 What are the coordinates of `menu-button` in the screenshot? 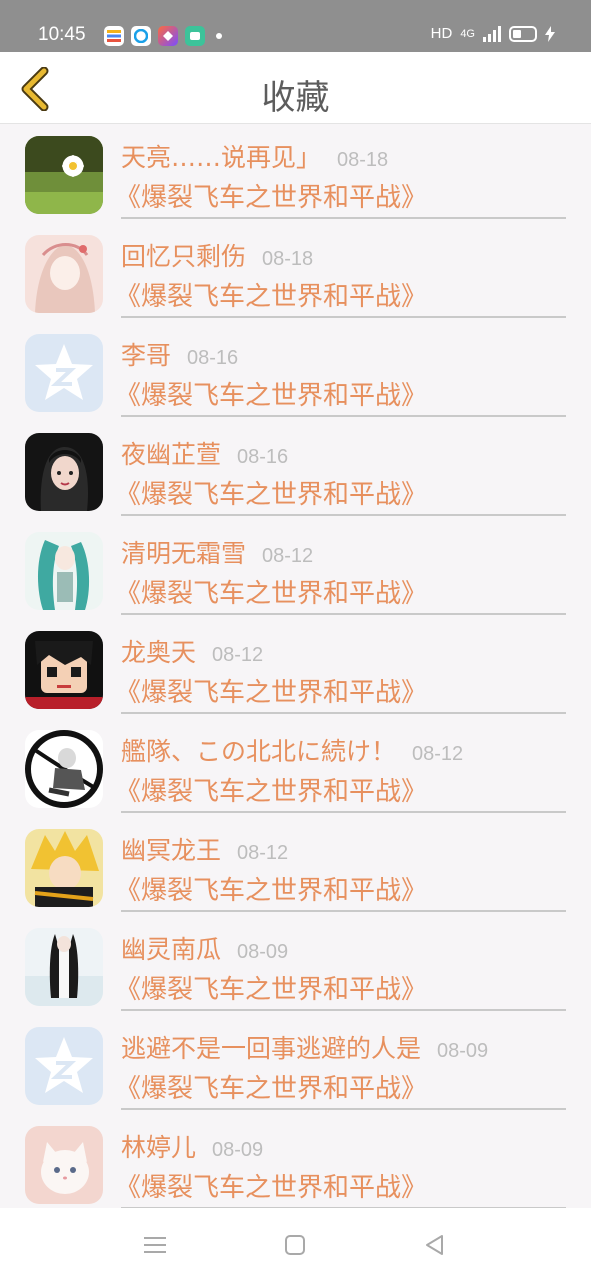 It's located at (155, 1245).